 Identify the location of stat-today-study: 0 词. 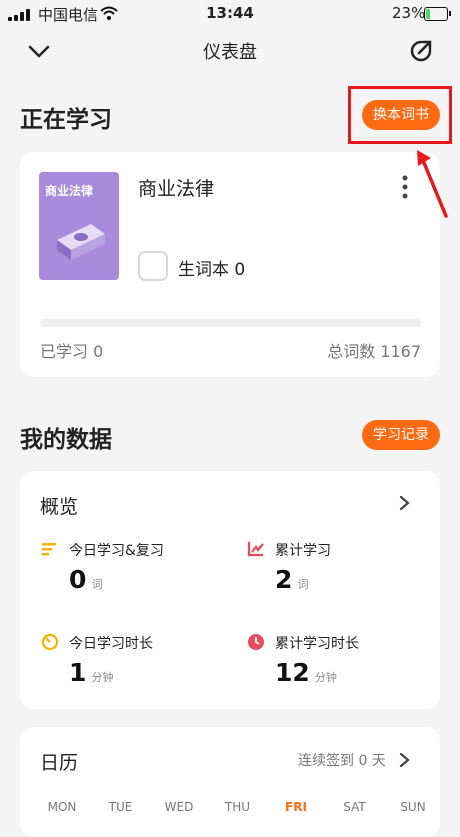
(86, 579).